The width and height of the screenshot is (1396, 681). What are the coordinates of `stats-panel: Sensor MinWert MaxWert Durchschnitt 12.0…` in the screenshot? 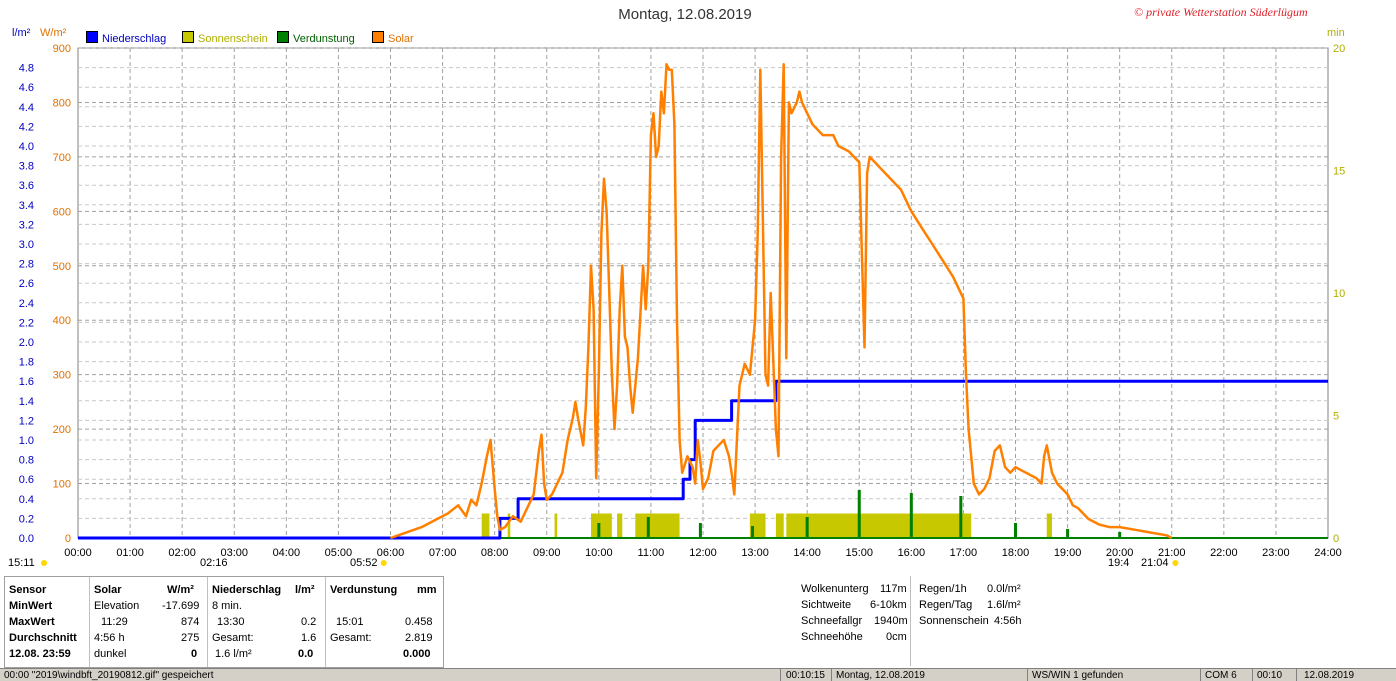 It's located at (224, 622).